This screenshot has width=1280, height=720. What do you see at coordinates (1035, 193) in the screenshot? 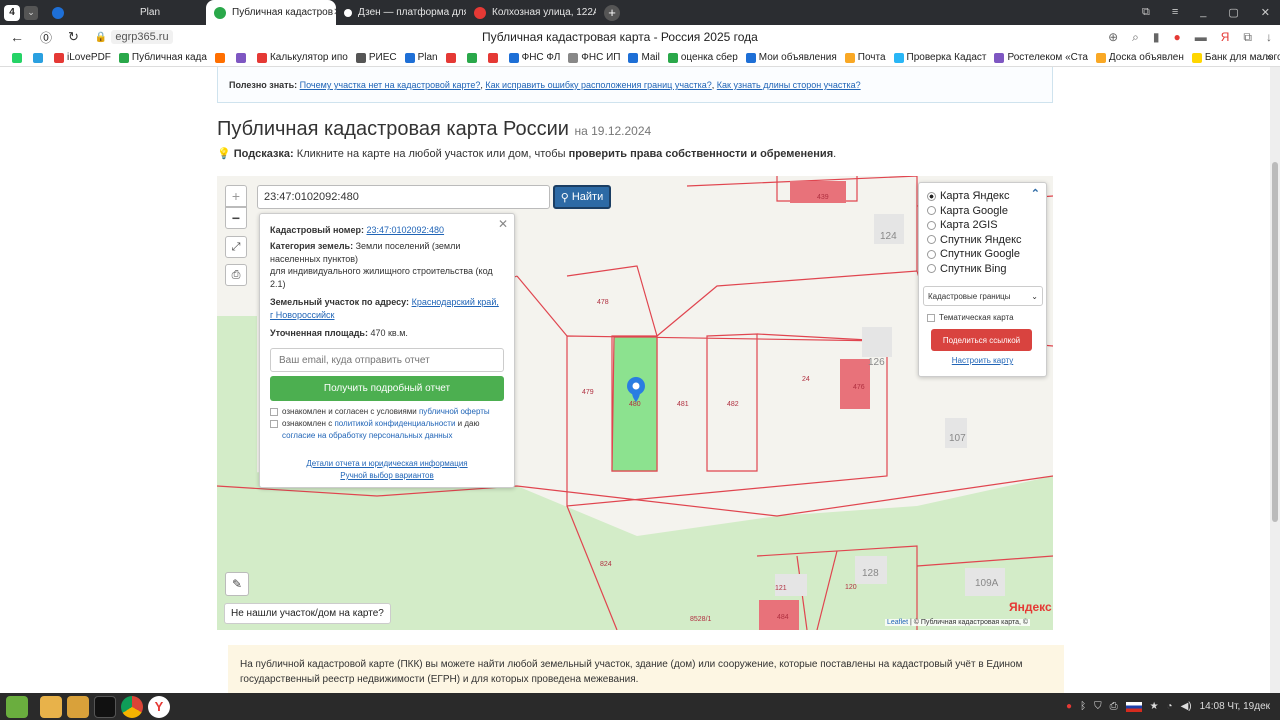
I see `collapse-icon: ⌃` at bounding box center [1035, 193].